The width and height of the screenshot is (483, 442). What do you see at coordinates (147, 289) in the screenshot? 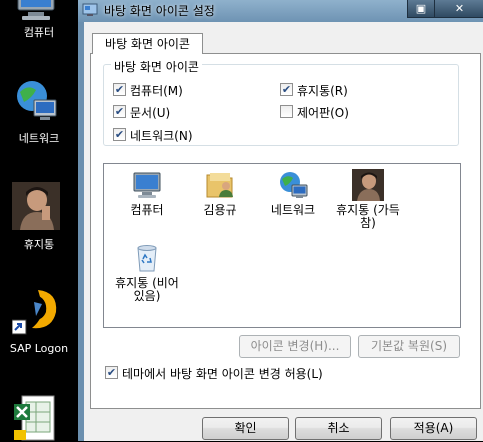
I see `list-item-label: 휴지통 (비어 있음)` at bounding box center [147, 289].